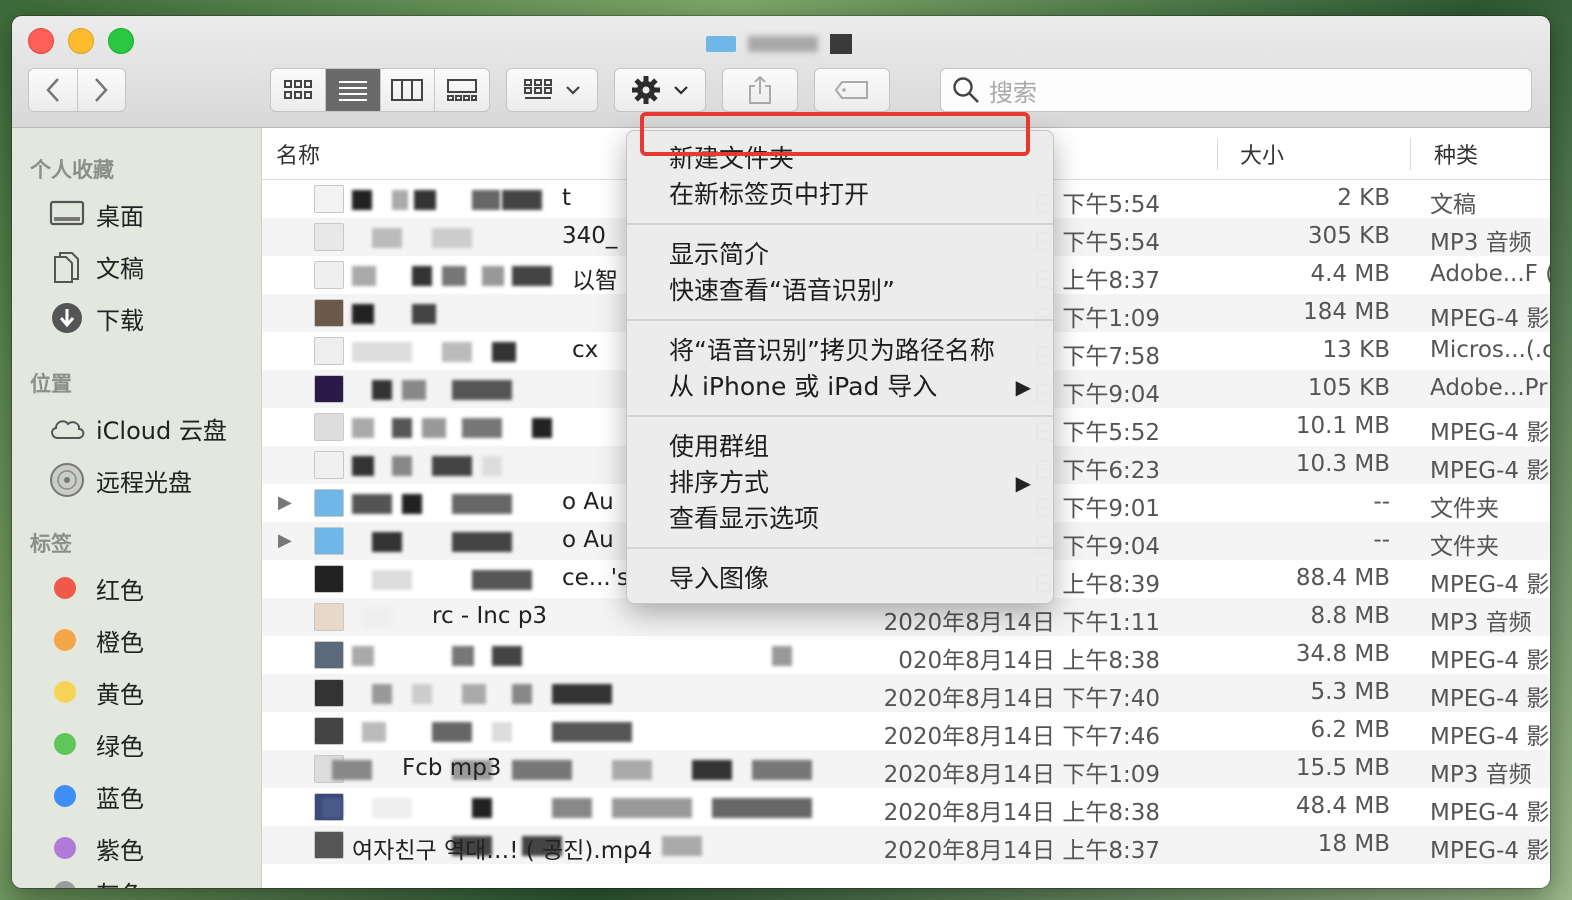 Image resolution: width=1572 pixels, height=900 pixels. Describe the element at coordinates (769, 193) in the screenshot. I see `menu-item-open-in-new-tab: 在新标签页中打开` at that location.